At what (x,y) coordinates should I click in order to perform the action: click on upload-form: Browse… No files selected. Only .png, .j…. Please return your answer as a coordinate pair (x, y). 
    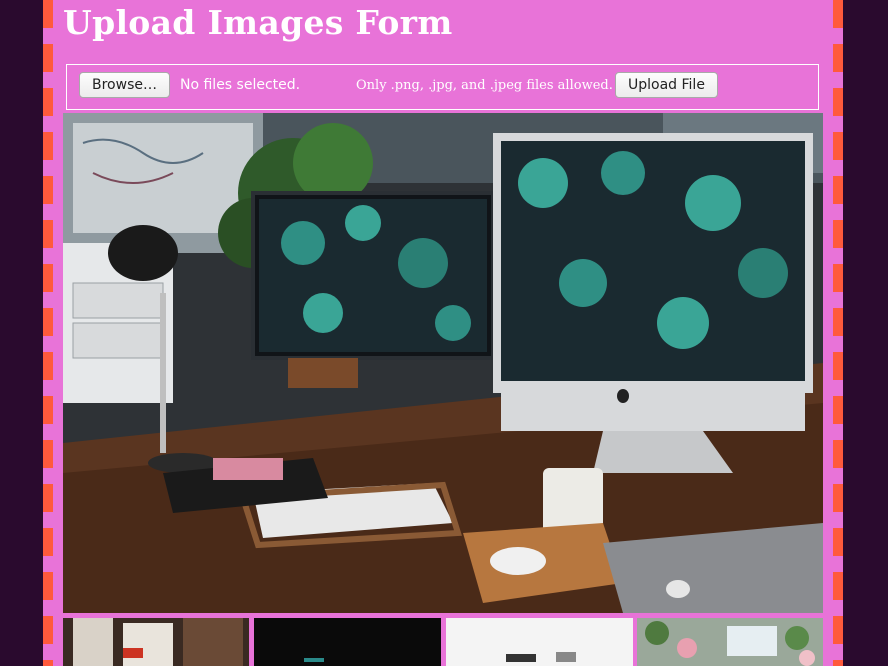
    Looking at the image, I should click on (442, 87).